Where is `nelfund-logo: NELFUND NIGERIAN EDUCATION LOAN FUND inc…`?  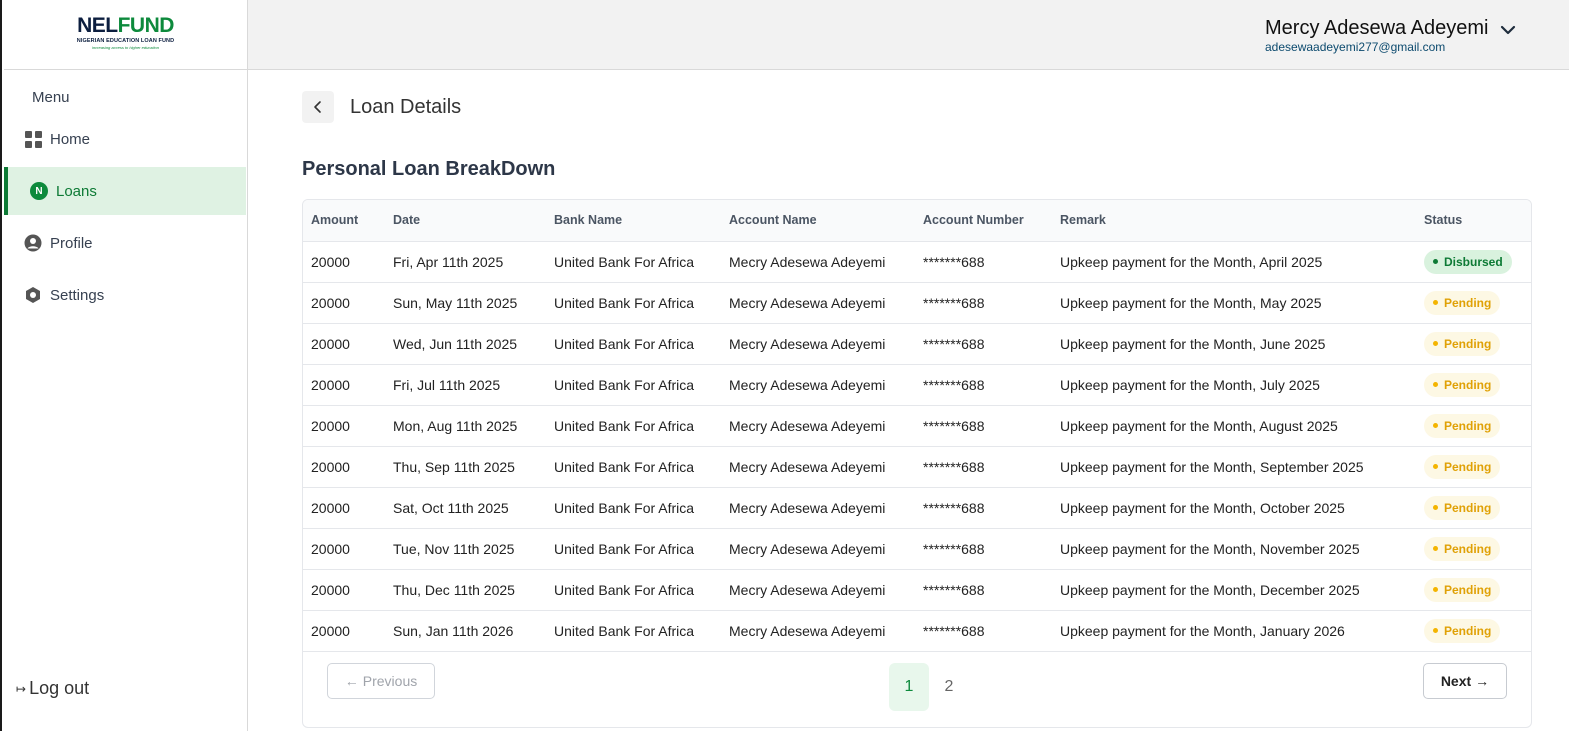 nelfund-logo: NELFUND NIGERIAN EDUCATION LOAN FUND inc… is located at coordinates (125, 35).